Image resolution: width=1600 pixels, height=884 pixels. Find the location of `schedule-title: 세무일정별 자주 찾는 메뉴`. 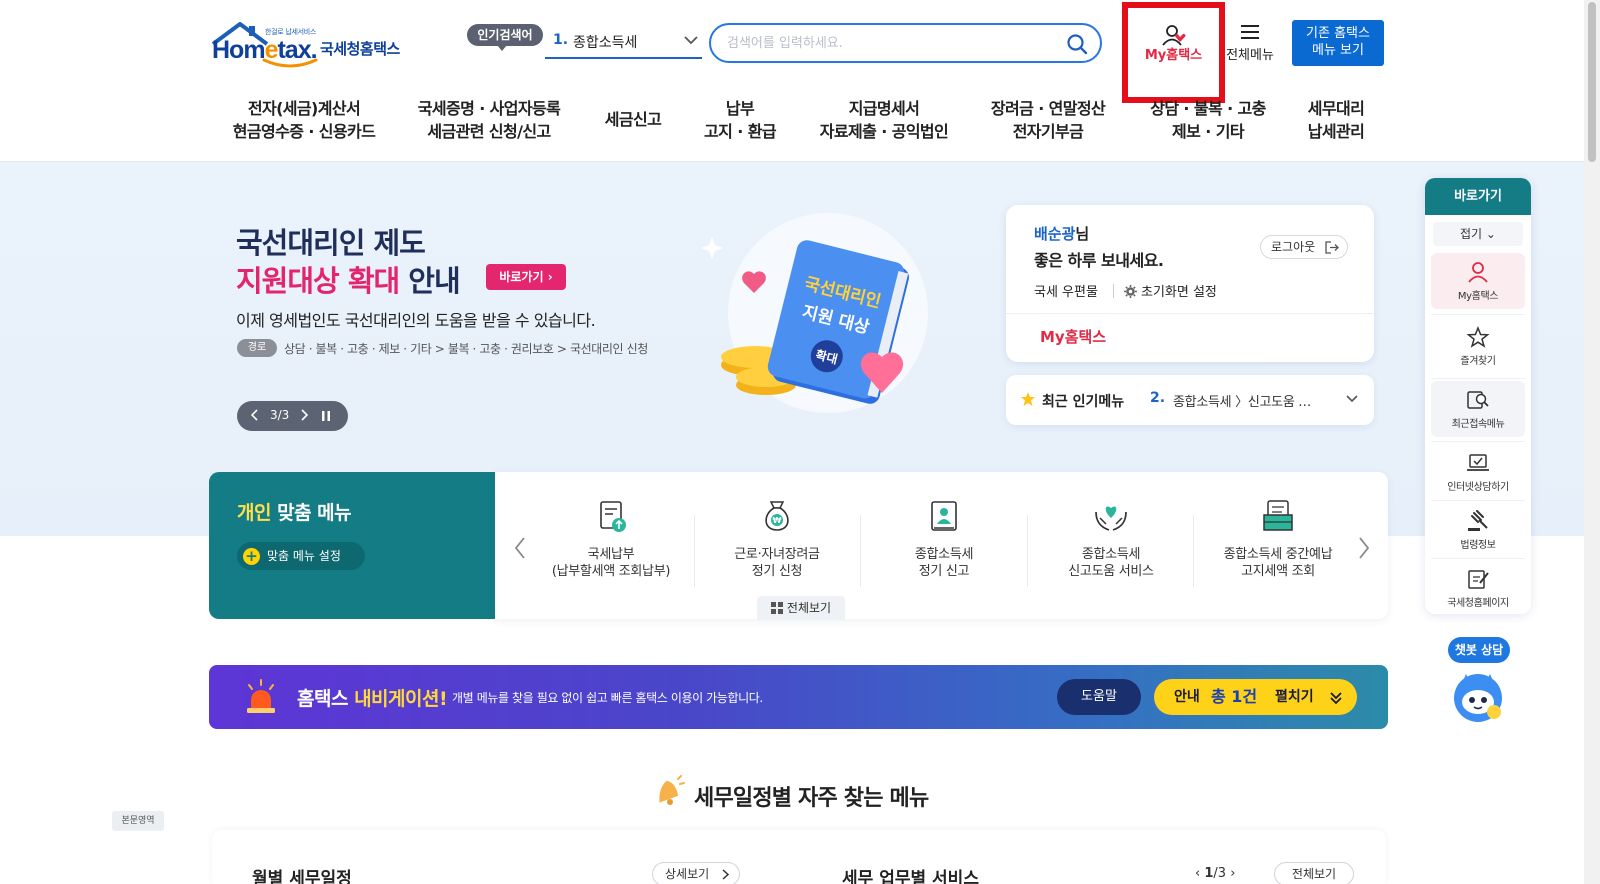

schedule-title: 세무일정별 자주 찾는 메뉴 is located at coordinates (811, 798).